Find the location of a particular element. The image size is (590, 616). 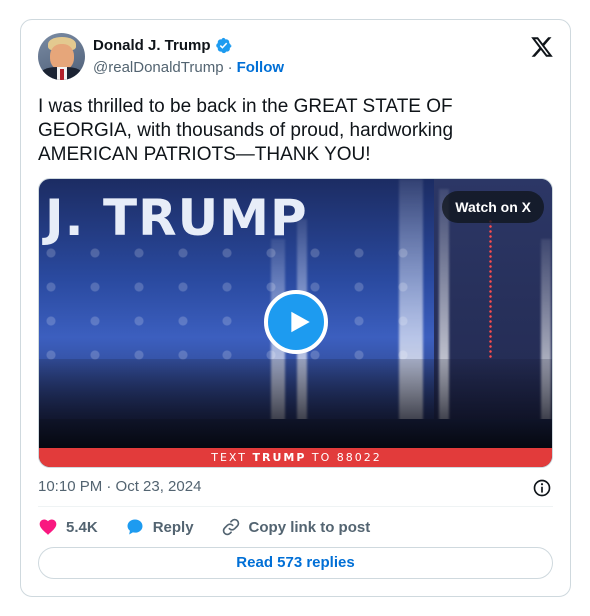

reply-label: Reply is located at coordinates (173, 527).